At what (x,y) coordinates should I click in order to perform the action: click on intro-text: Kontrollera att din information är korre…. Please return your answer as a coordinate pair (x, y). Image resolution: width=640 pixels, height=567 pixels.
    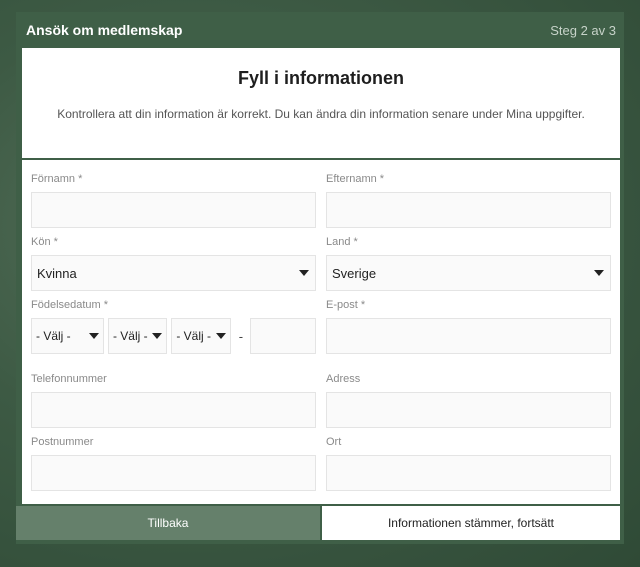
    Looking at the image, I should click on (321, 114).